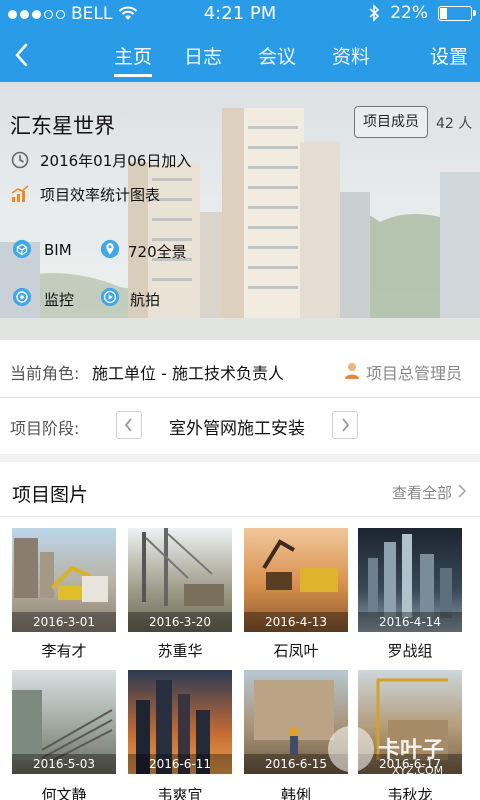  Describe the element at coordinates (351, 55) in the screenshot. I see `tab-documents: 资料` at that location.